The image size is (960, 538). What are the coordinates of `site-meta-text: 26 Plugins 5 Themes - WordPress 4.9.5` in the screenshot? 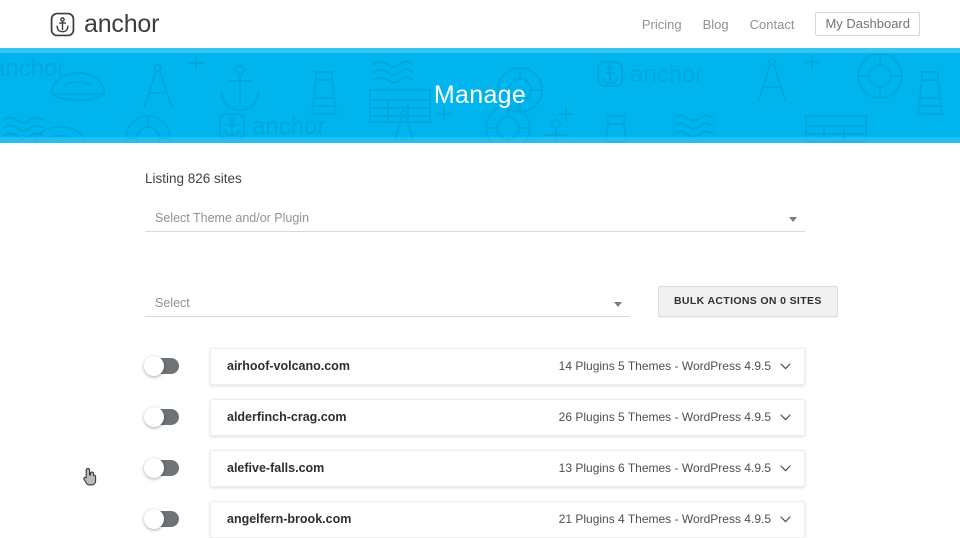 It's located at (664, 417).